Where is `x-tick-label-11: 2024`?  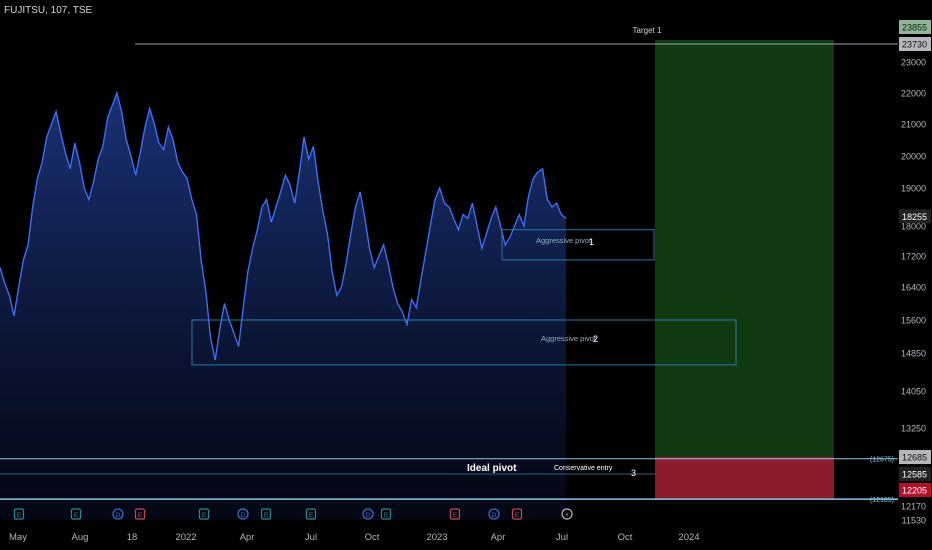 x-tick-label-11: 2024 is located at coordinates (688, 537).